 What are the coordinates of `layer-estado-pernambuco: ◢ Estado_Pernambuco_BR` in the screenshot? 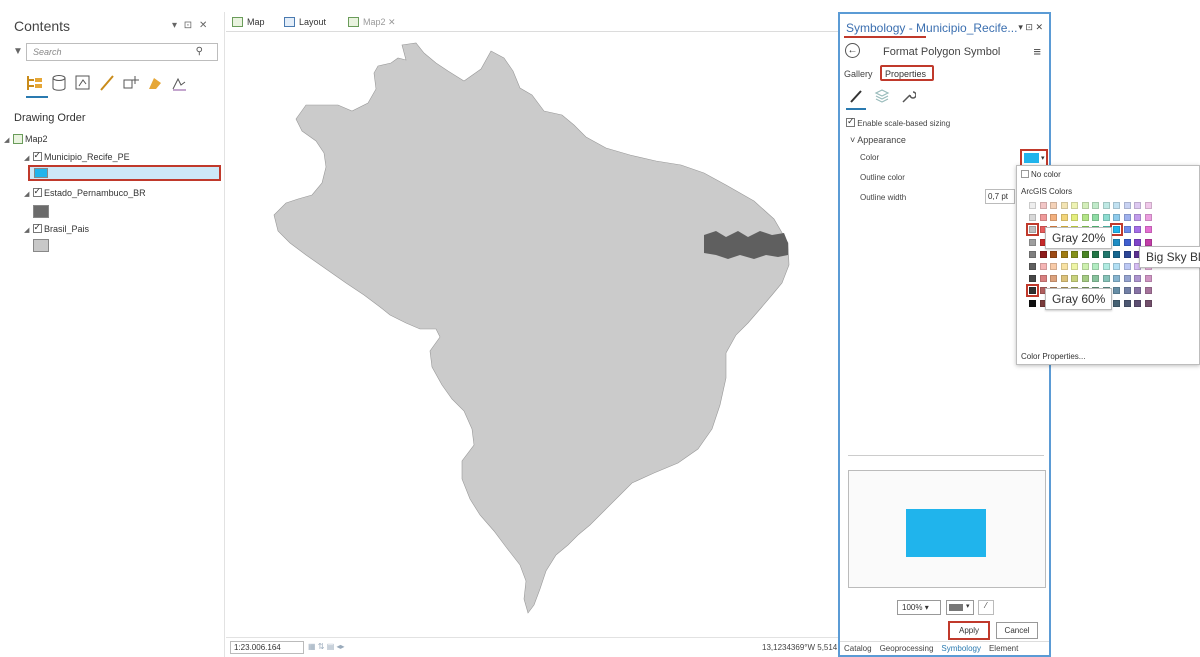 It's located at (85, 192).